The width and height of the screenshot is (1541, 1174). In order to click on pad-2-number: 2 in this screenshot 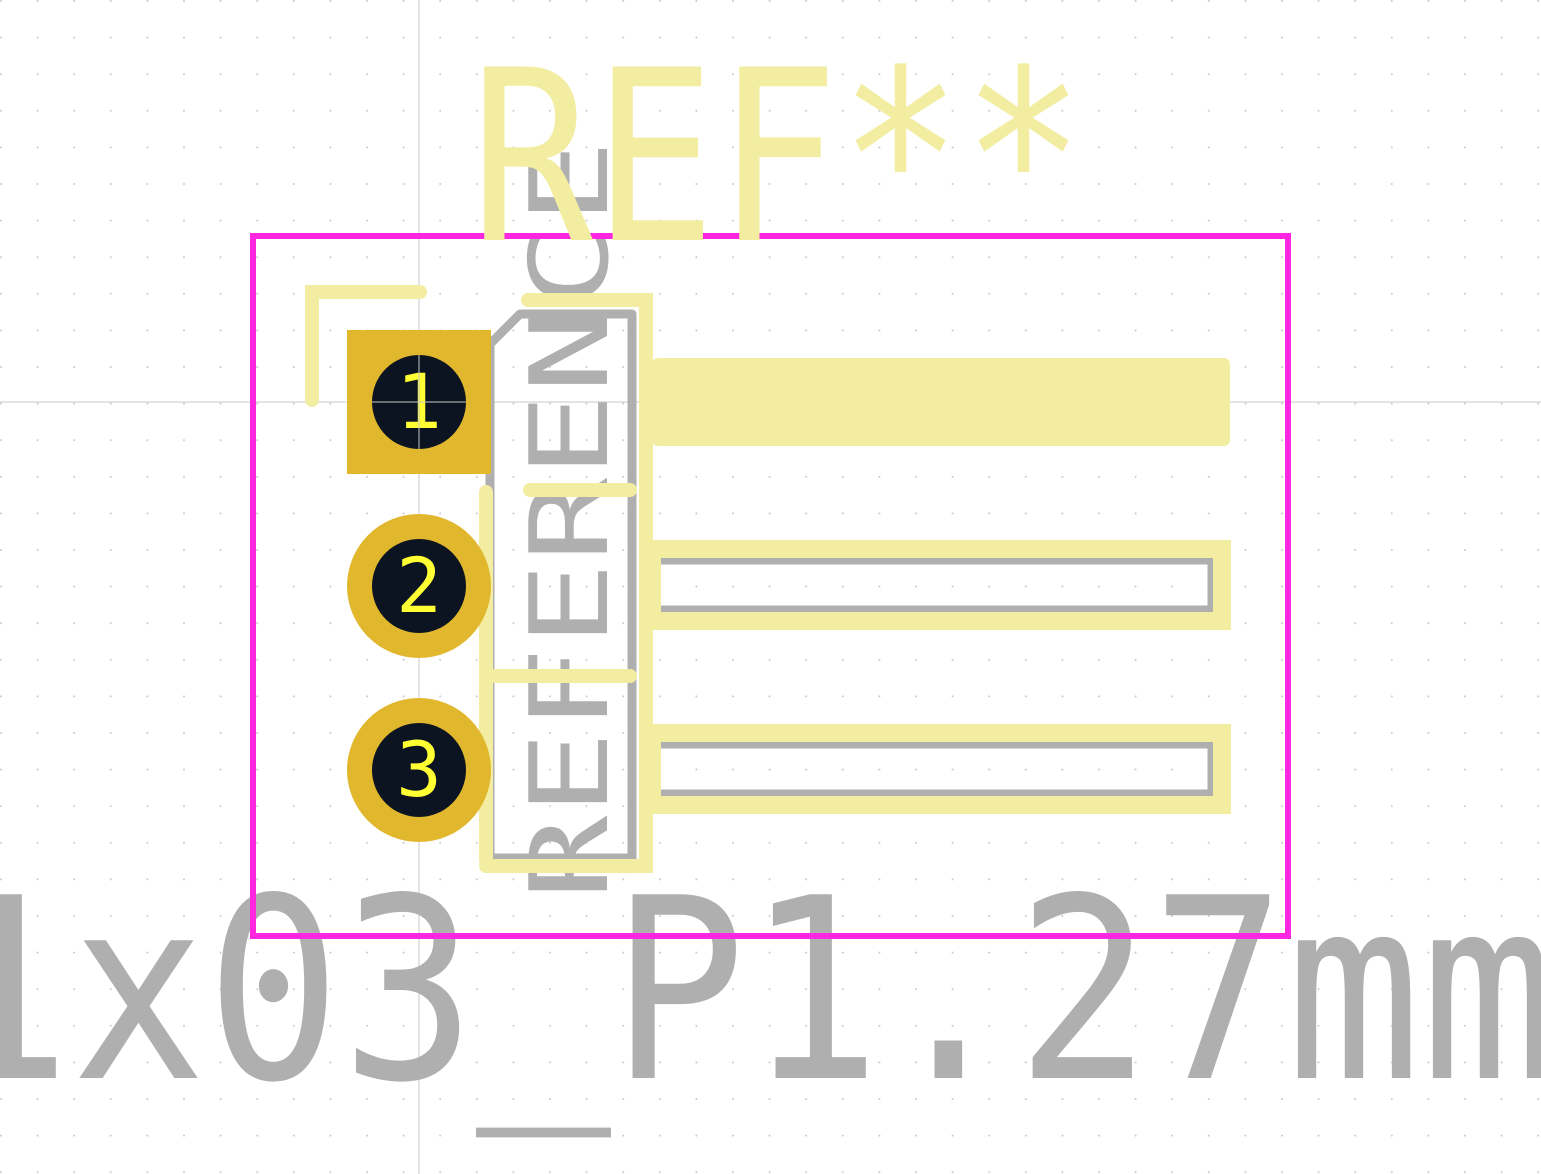, I will do `click(419, 585)`.